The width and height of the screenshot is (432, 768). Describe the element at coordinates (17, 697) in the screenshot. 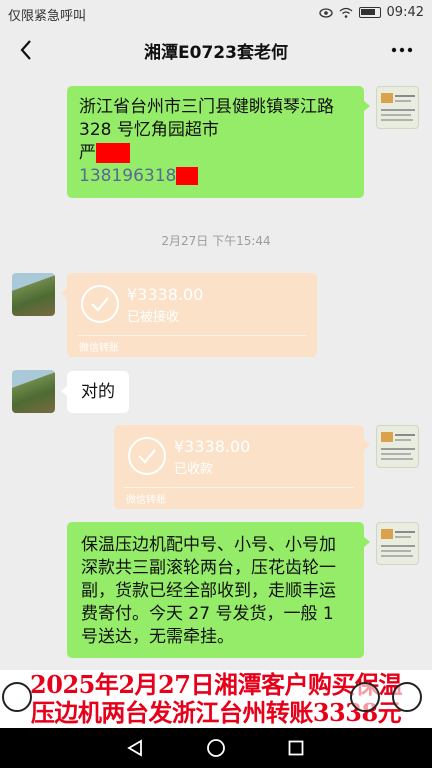

I see `voice-toggle-button` at that location.